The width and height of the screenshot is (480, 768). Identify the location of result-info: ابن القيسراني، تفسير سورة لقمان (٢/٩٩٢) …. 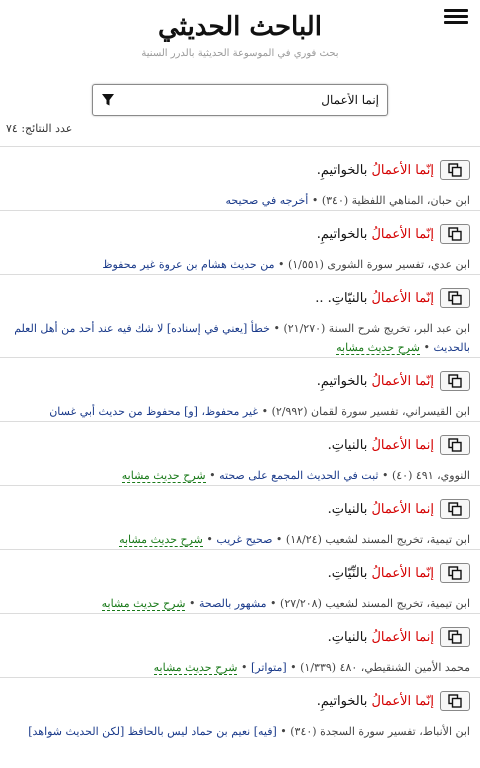
(240, 408).